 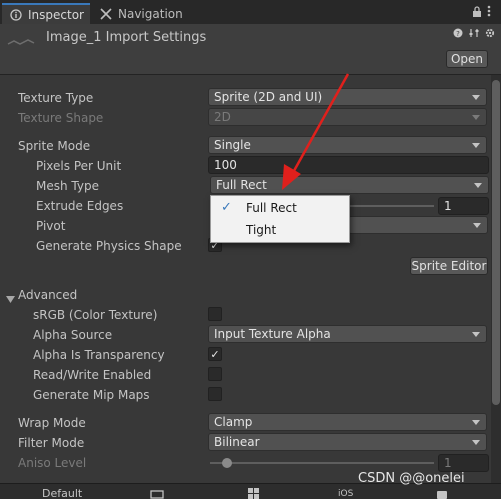 I want to click on filter-mode-value: Bilinear, so click(x=237, y=442).